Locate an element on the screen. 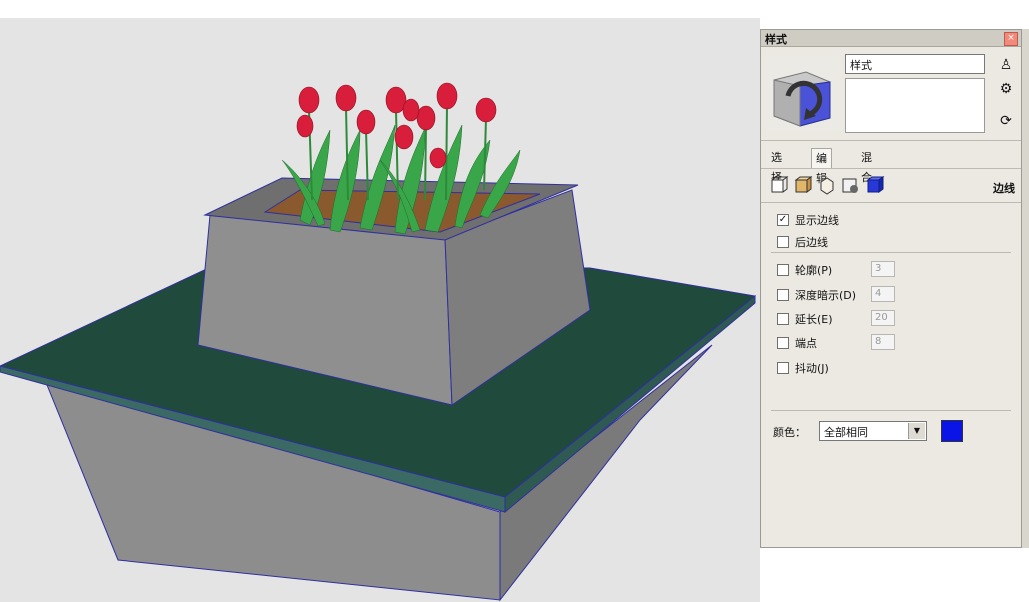 The image size is (1029, 602). panel-title: 样式 is located at coordinates (776, 39).